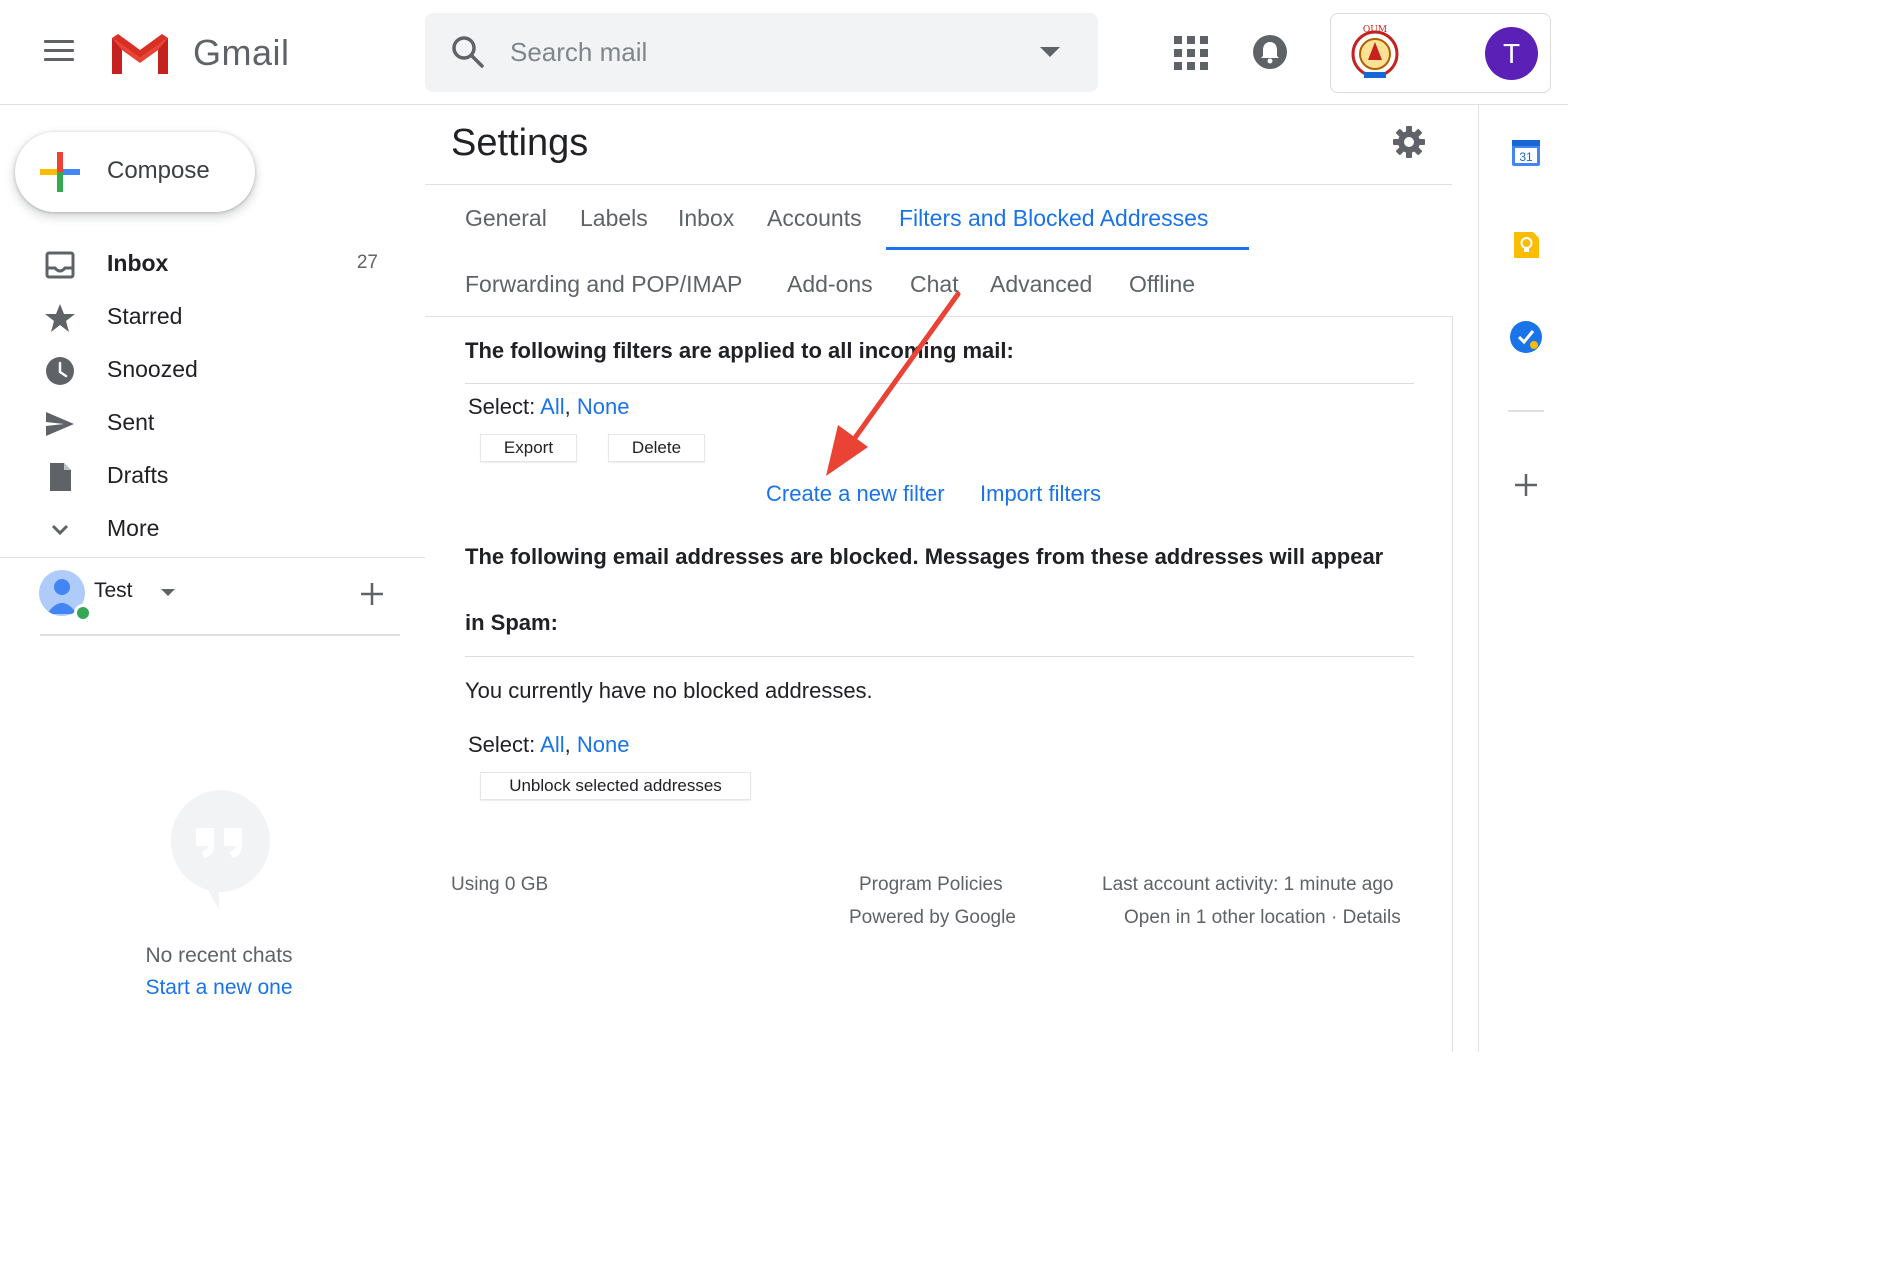 This screenshot has width=1896, height=1272. I want to click on tab-chat: Chat, so click(934, 284).